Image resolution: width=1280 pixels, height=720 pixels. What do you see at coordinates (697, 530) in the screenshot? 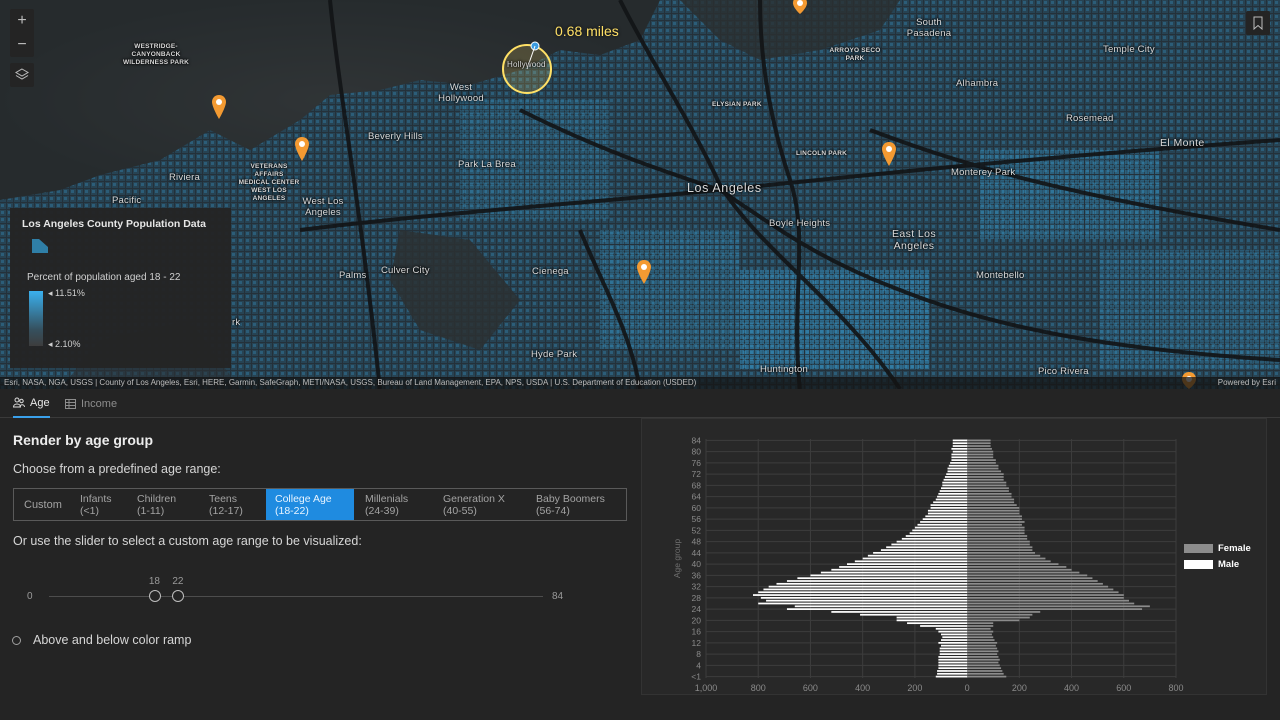
I see `y-tick-label: 52` at bounding box center [697, 530].